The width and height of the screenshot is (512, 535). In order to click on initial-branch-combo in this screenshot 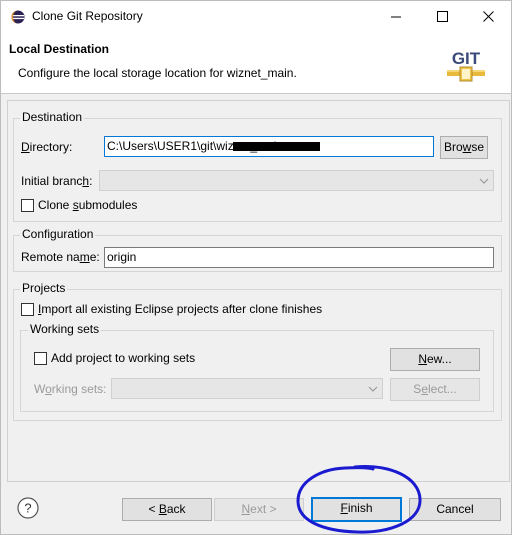, I will do `click(296, 180)`.